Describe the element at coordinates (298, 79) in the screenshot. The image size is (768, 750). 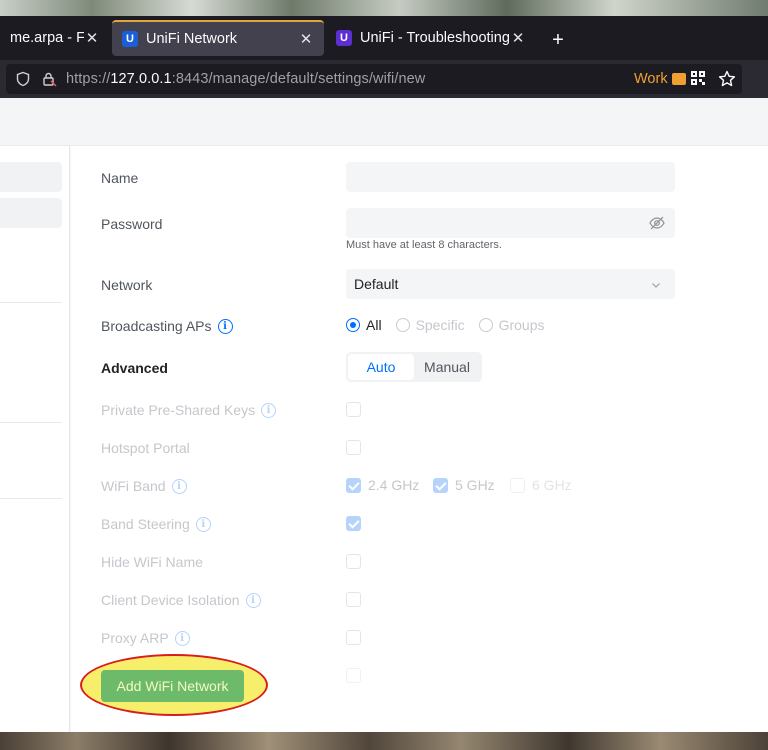
I see `url-path: :8443/manage/default/settings/wifi/new` at that location.